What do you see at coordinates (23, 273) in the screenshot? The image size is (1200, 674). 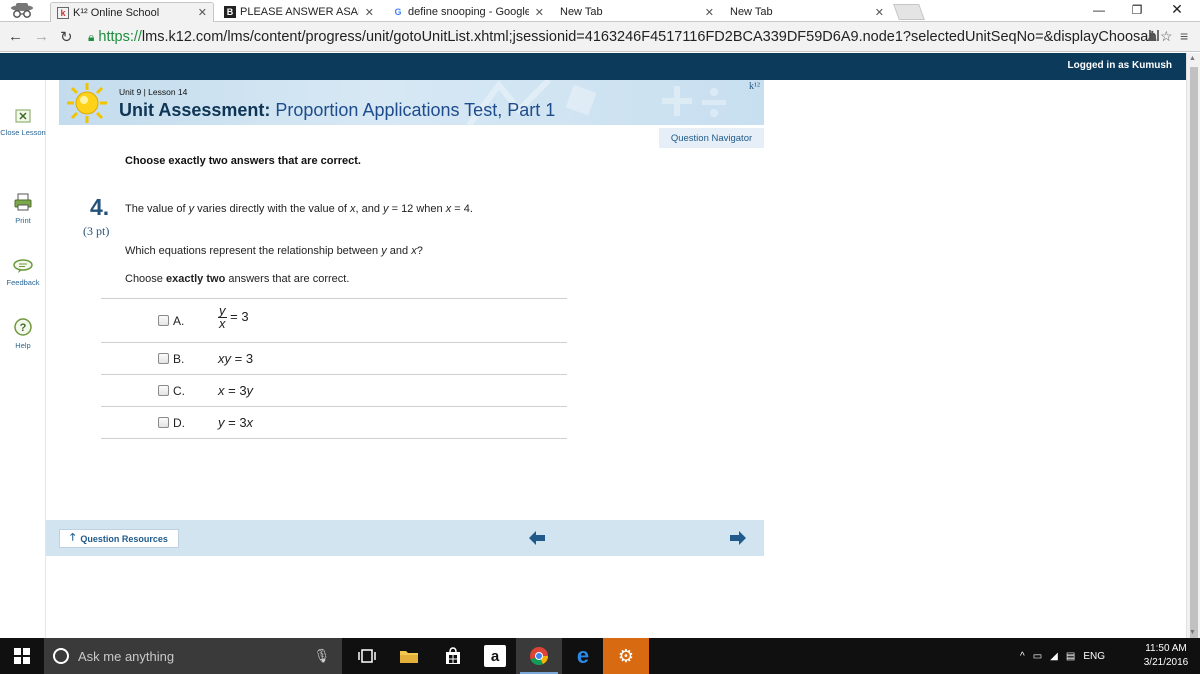 I see `sidebar-item-feedback: Feedback` at bounding box center [23, 273].